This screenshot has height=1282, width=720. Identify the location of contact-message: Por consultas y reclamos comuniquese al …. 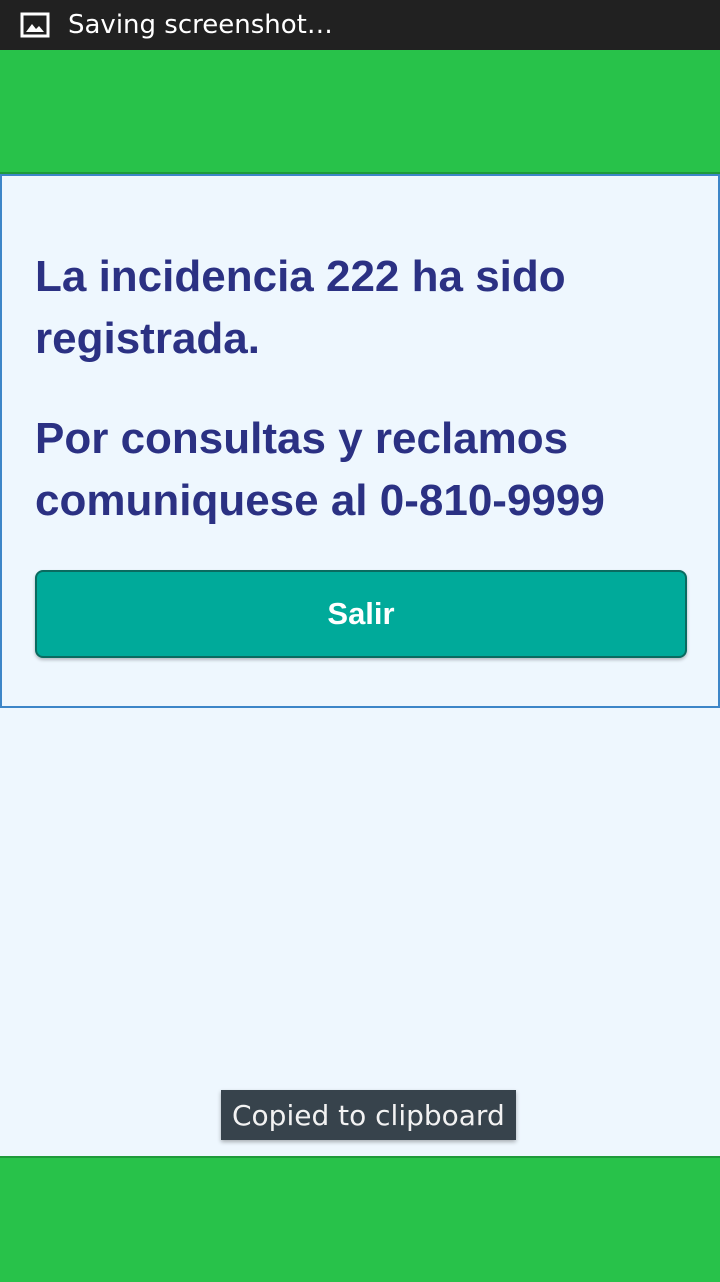
(320, 469).